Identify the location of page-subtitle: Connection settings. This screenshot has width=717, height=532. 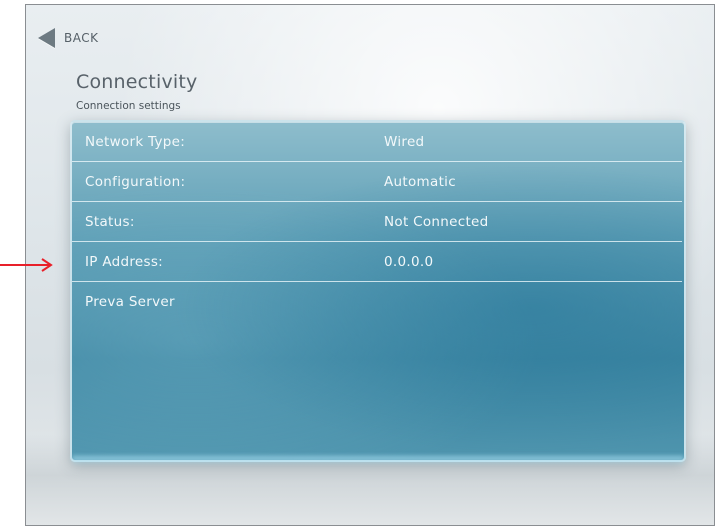
(128, 106).